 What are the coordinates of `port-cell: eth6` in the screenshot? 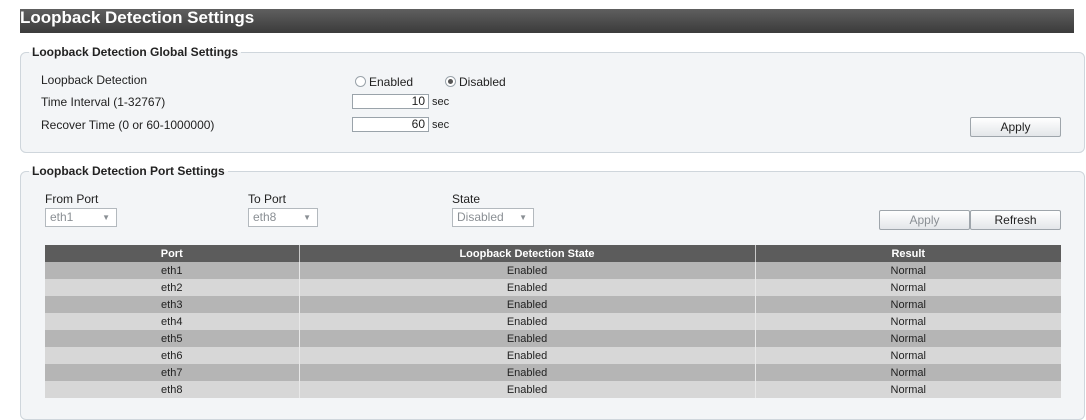 It's located at (172, 355).